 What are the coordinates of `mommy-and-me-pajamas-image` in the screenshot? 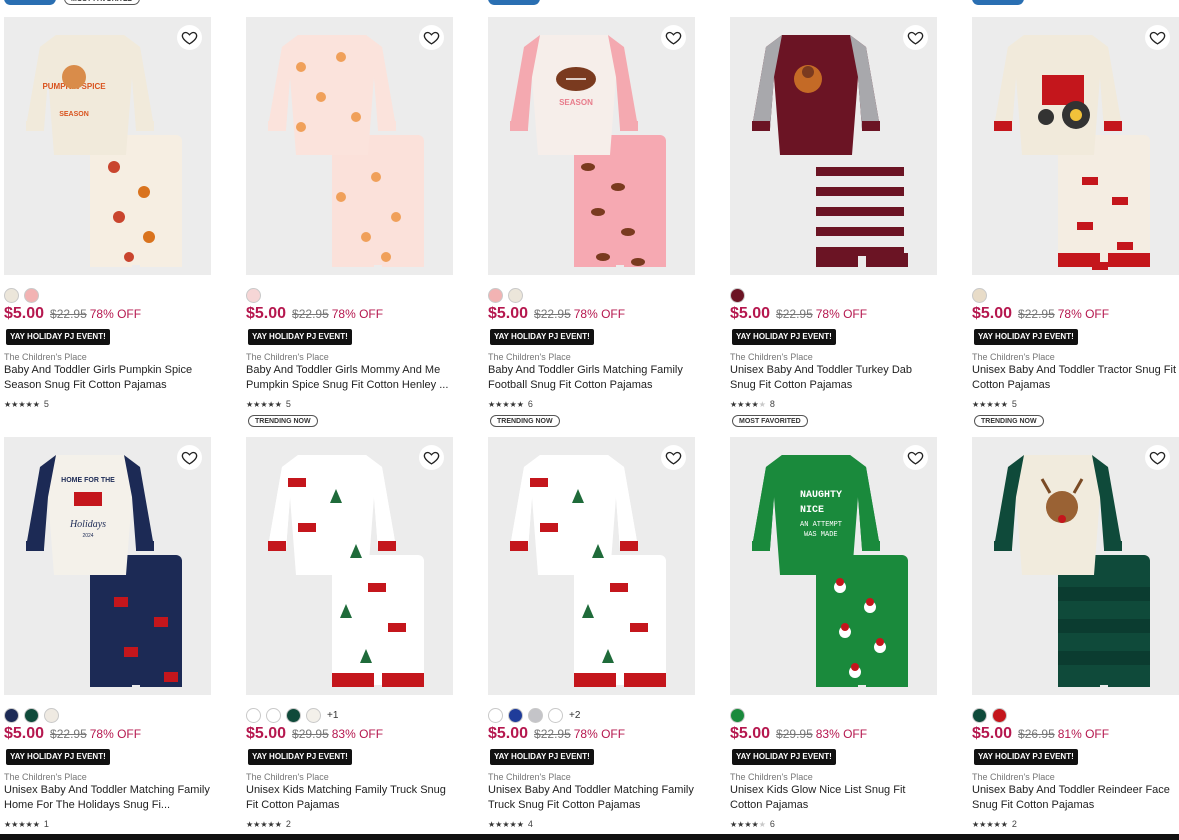 It's located at (349, 146).